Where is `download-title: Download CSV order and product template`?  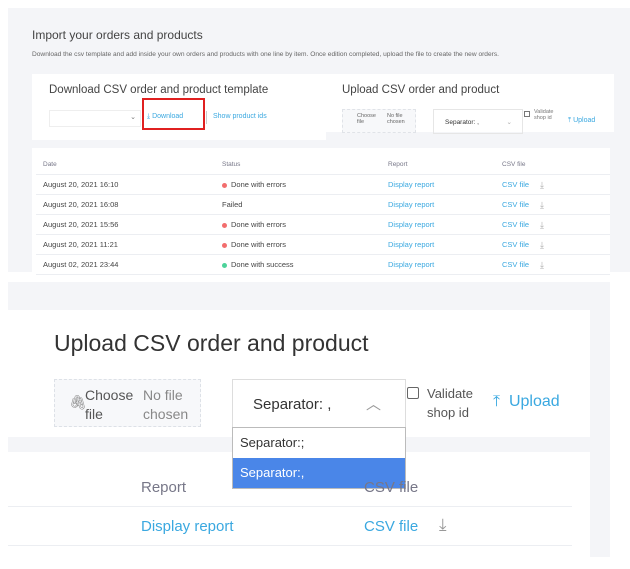
download-title: Download CSV order and product template is located at coordinates (159, 90).